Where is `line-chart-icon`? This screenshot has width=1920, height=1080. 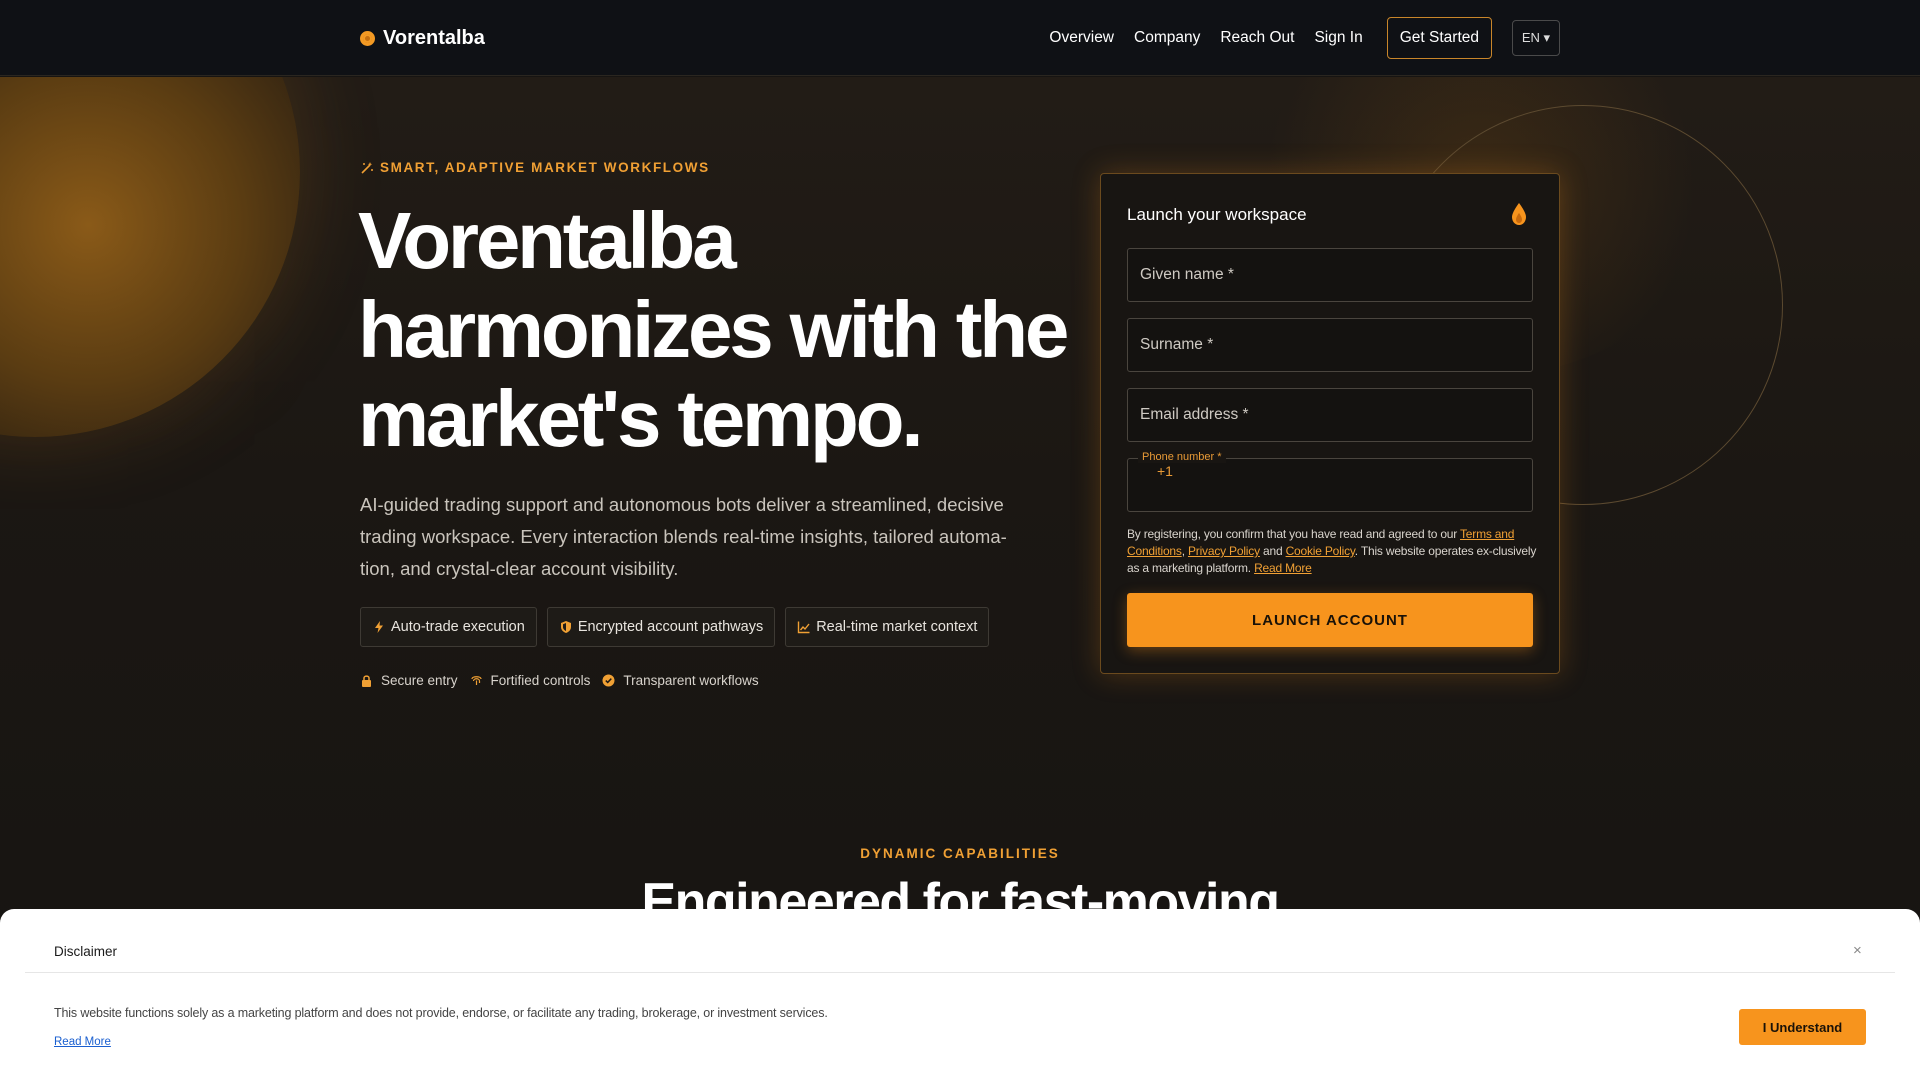 line-chart-icon is located at coordinates (804, 627).